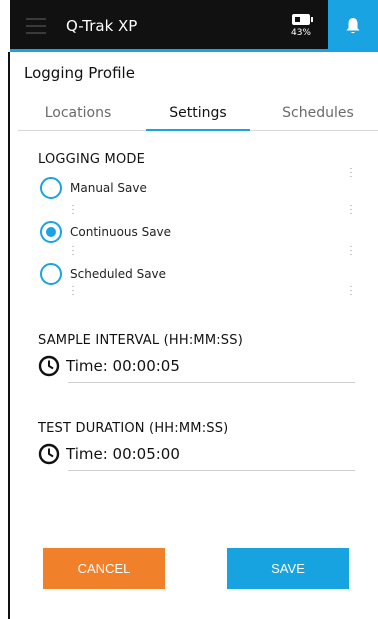 Image resolution: width=378 pixels, height=619 pixels. I want to click on notifications-button, so click(353, 26).